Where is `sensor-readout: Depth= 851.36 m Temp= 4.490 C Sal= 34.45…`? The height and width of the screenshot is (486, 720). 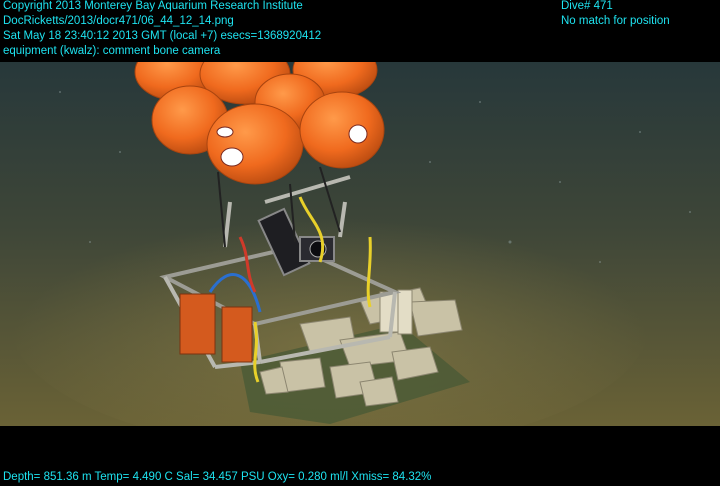
sensor-readout: Depth= 851.36 m Temp= 4.490 C Sal= 34.45… is located at coordinates (217, 477).